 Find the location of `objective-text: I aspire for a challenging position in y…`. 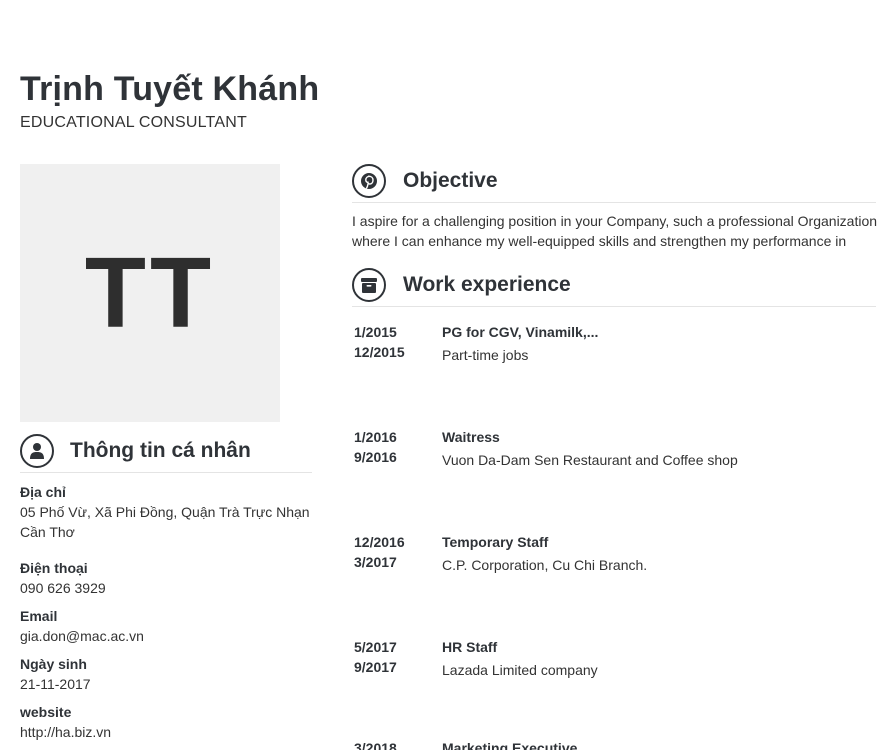

objective-text: I aspire for a challenging position in y… is located at coordinates (617, 231).